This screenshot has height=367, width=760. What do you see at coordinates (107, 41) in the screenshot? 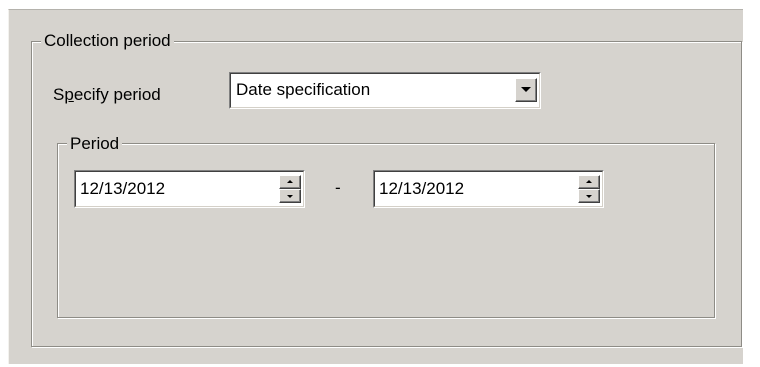
I see `collection-period-legend: Collection period` at bounding box center [107, 41].